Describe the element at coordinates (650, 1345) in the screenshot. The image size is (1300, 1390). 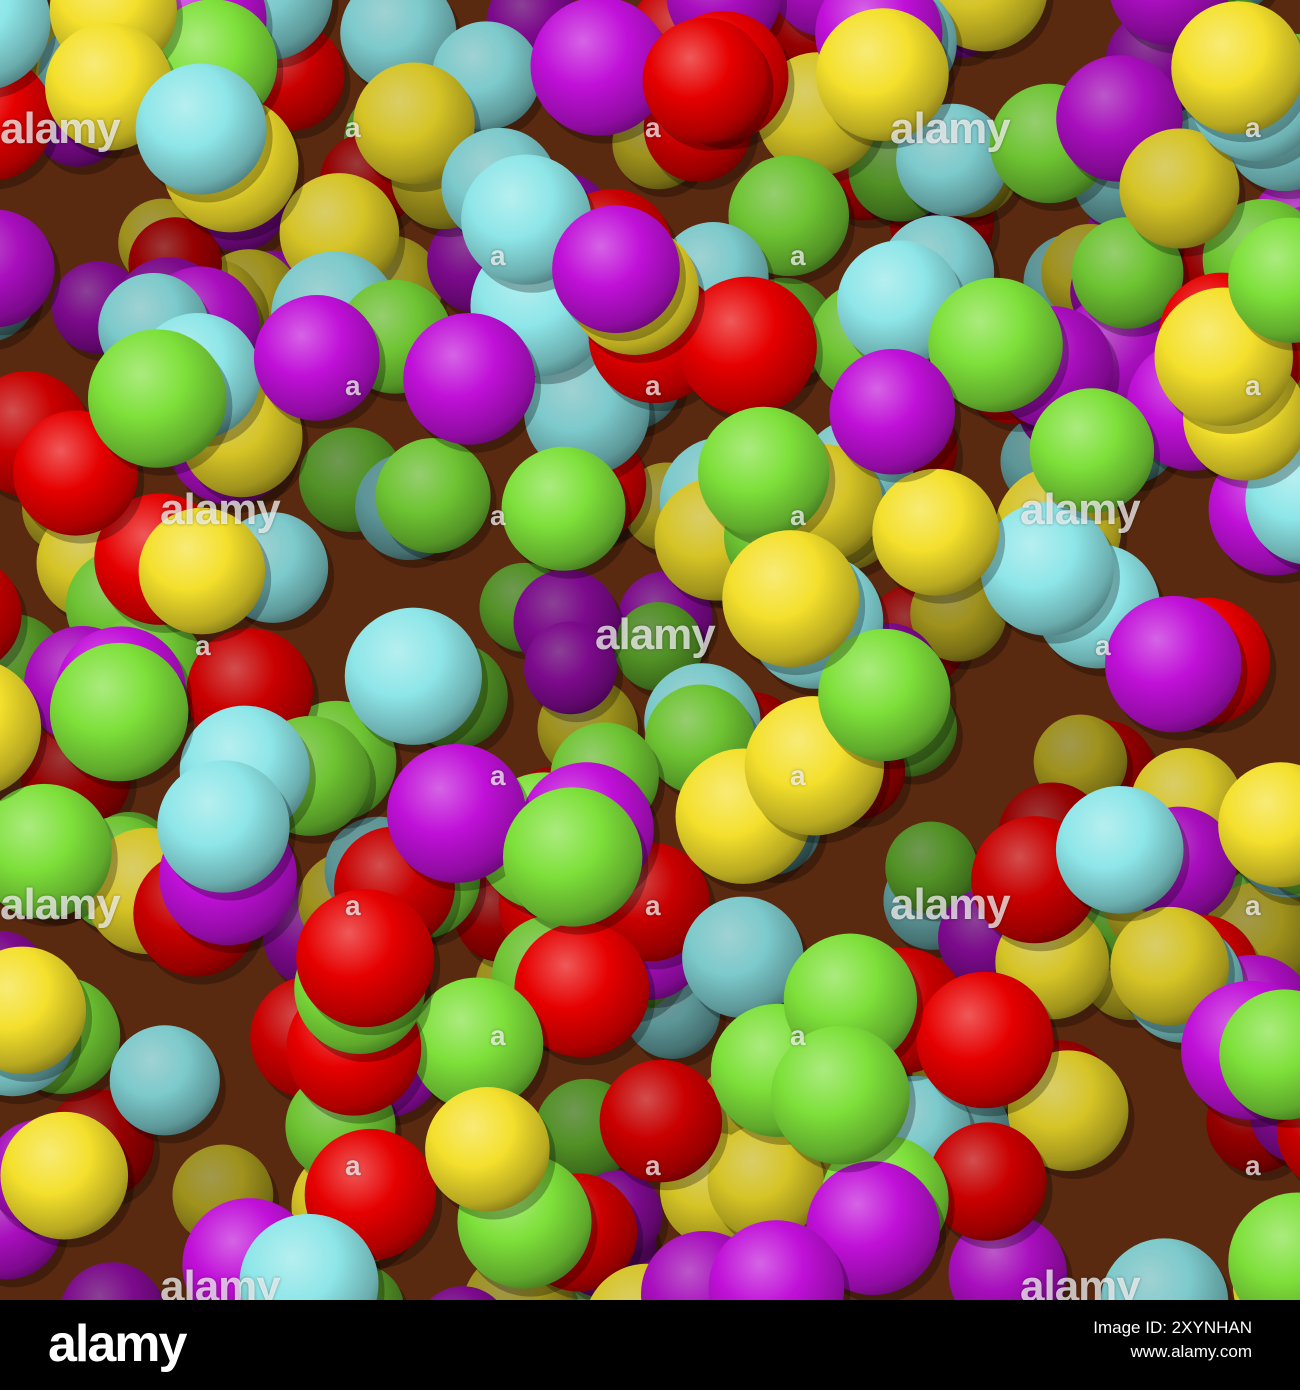
I see `stock-footer-bar: alamy Image ID: 2XYNHAN www.alamy.com` at that location.